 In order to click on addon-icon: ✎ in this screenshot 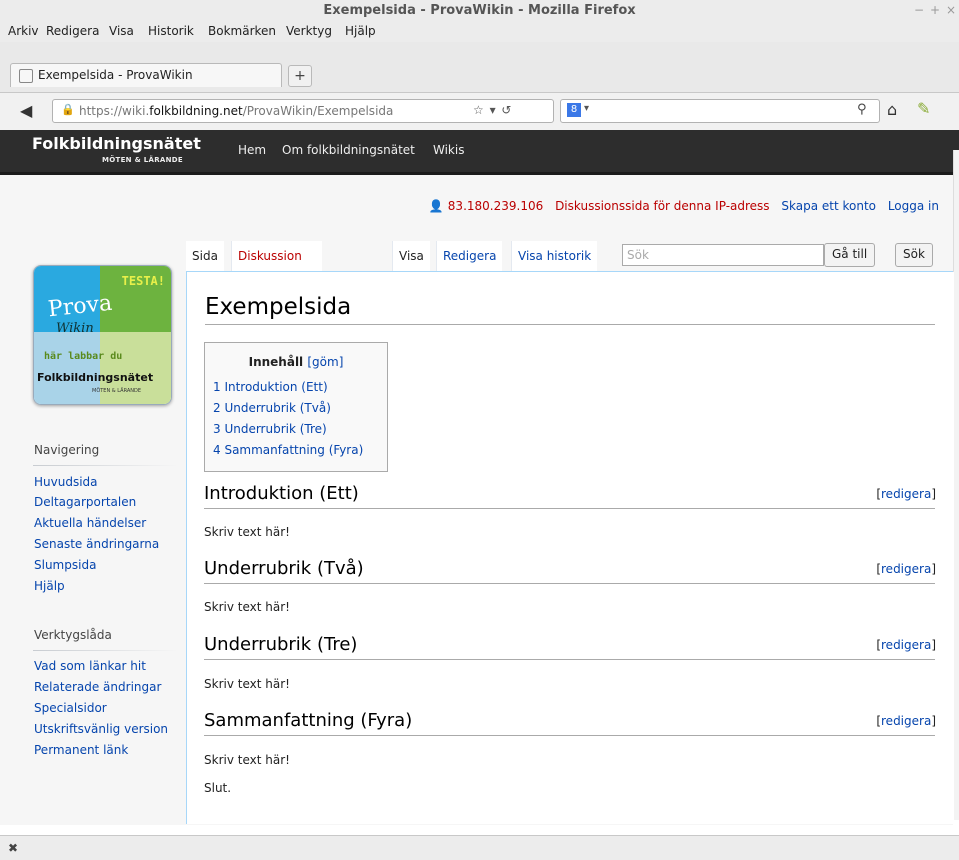, I will do `click(923, 108)`.